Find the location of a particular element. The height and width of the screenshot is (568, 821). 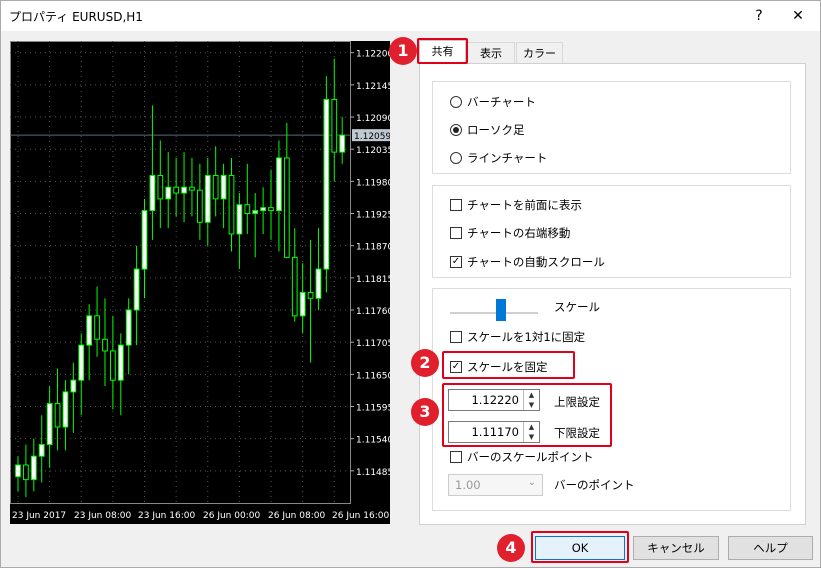

option-bar-scale-points-label: バーのスケールポイント is located at coordinates (530, 457).